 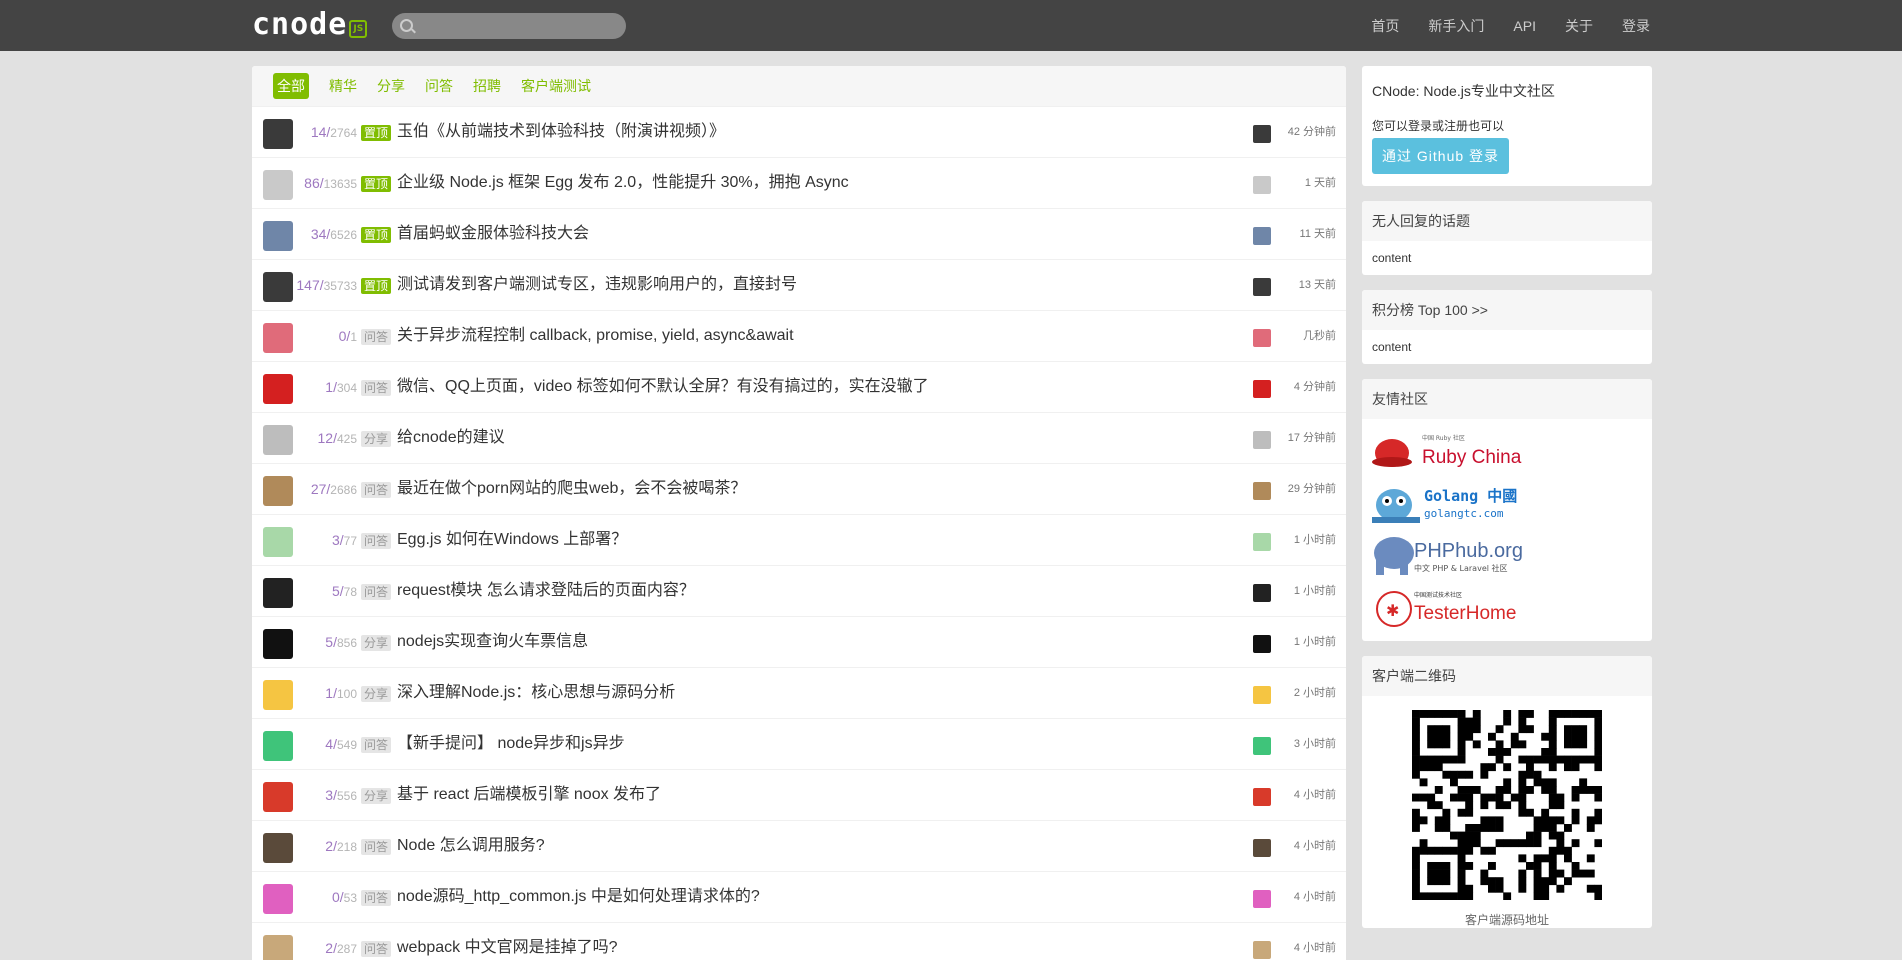 I want to click on topic-title-link: 玉伯《从前端技术到体验科技（附演讲视频）》, so click(x=561, y=132).